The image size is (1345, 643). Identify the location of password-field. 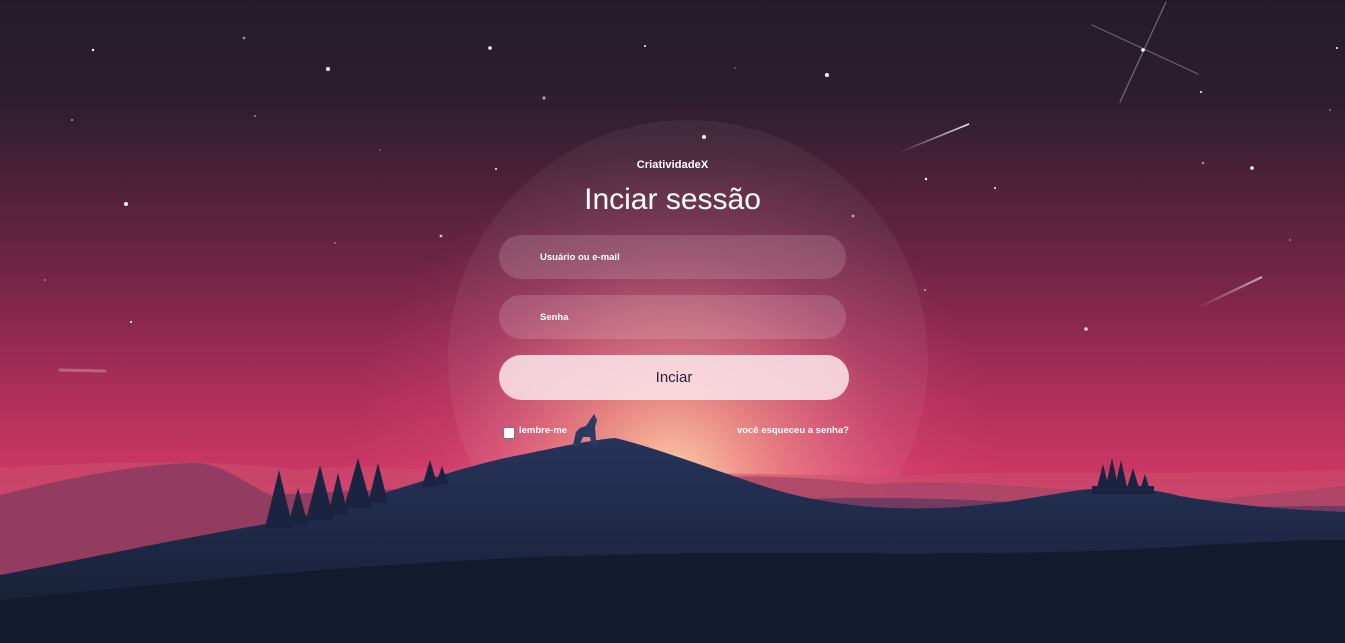
(672, 317).